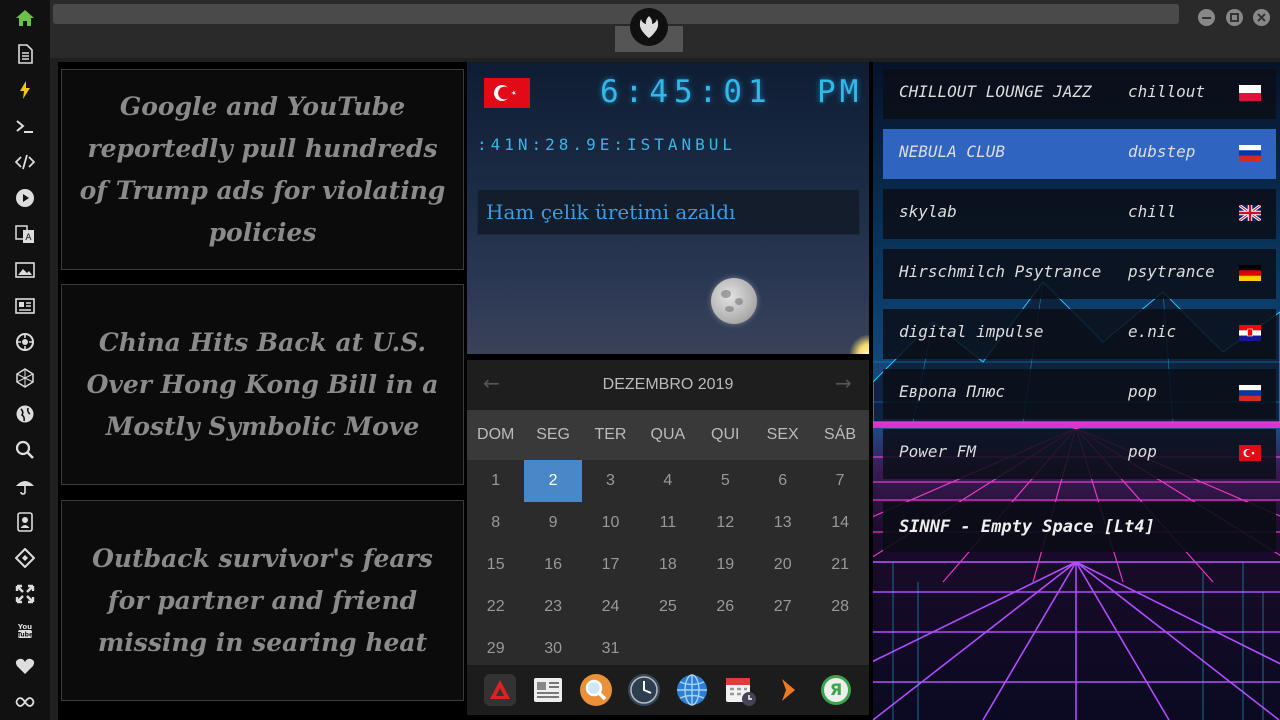 The image size is (1280, 720). I want to click on calendar-app-icon, so click(740, 690).